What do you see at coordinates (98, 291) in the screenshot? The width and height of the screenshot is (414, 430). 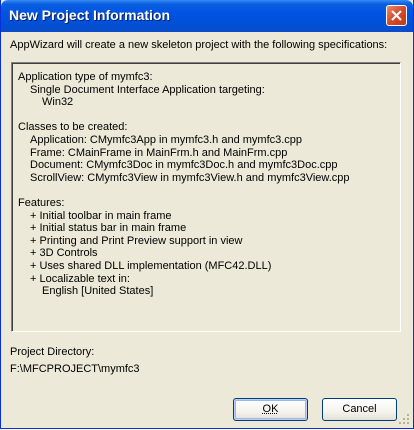 I see `language-text: English [United States]` at bounding box center [98, 291].